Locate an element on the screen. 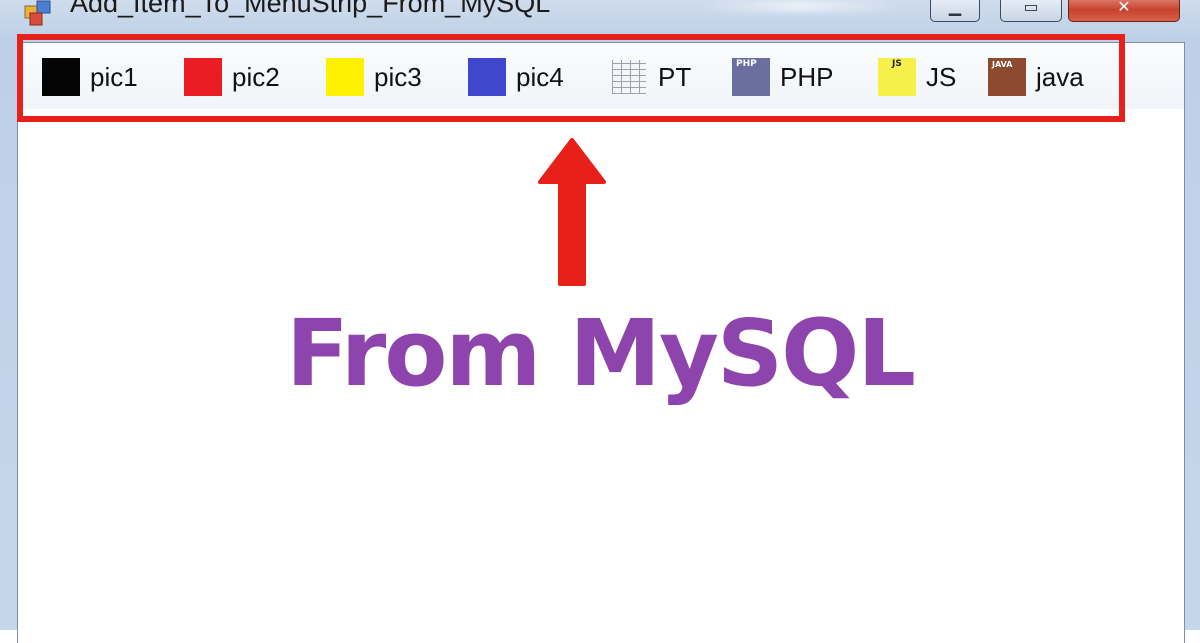 The image size is (1200, 643). window-title: Add_Item_To_MenuStrip_From_MySQL is located at coordinates (310, 9).